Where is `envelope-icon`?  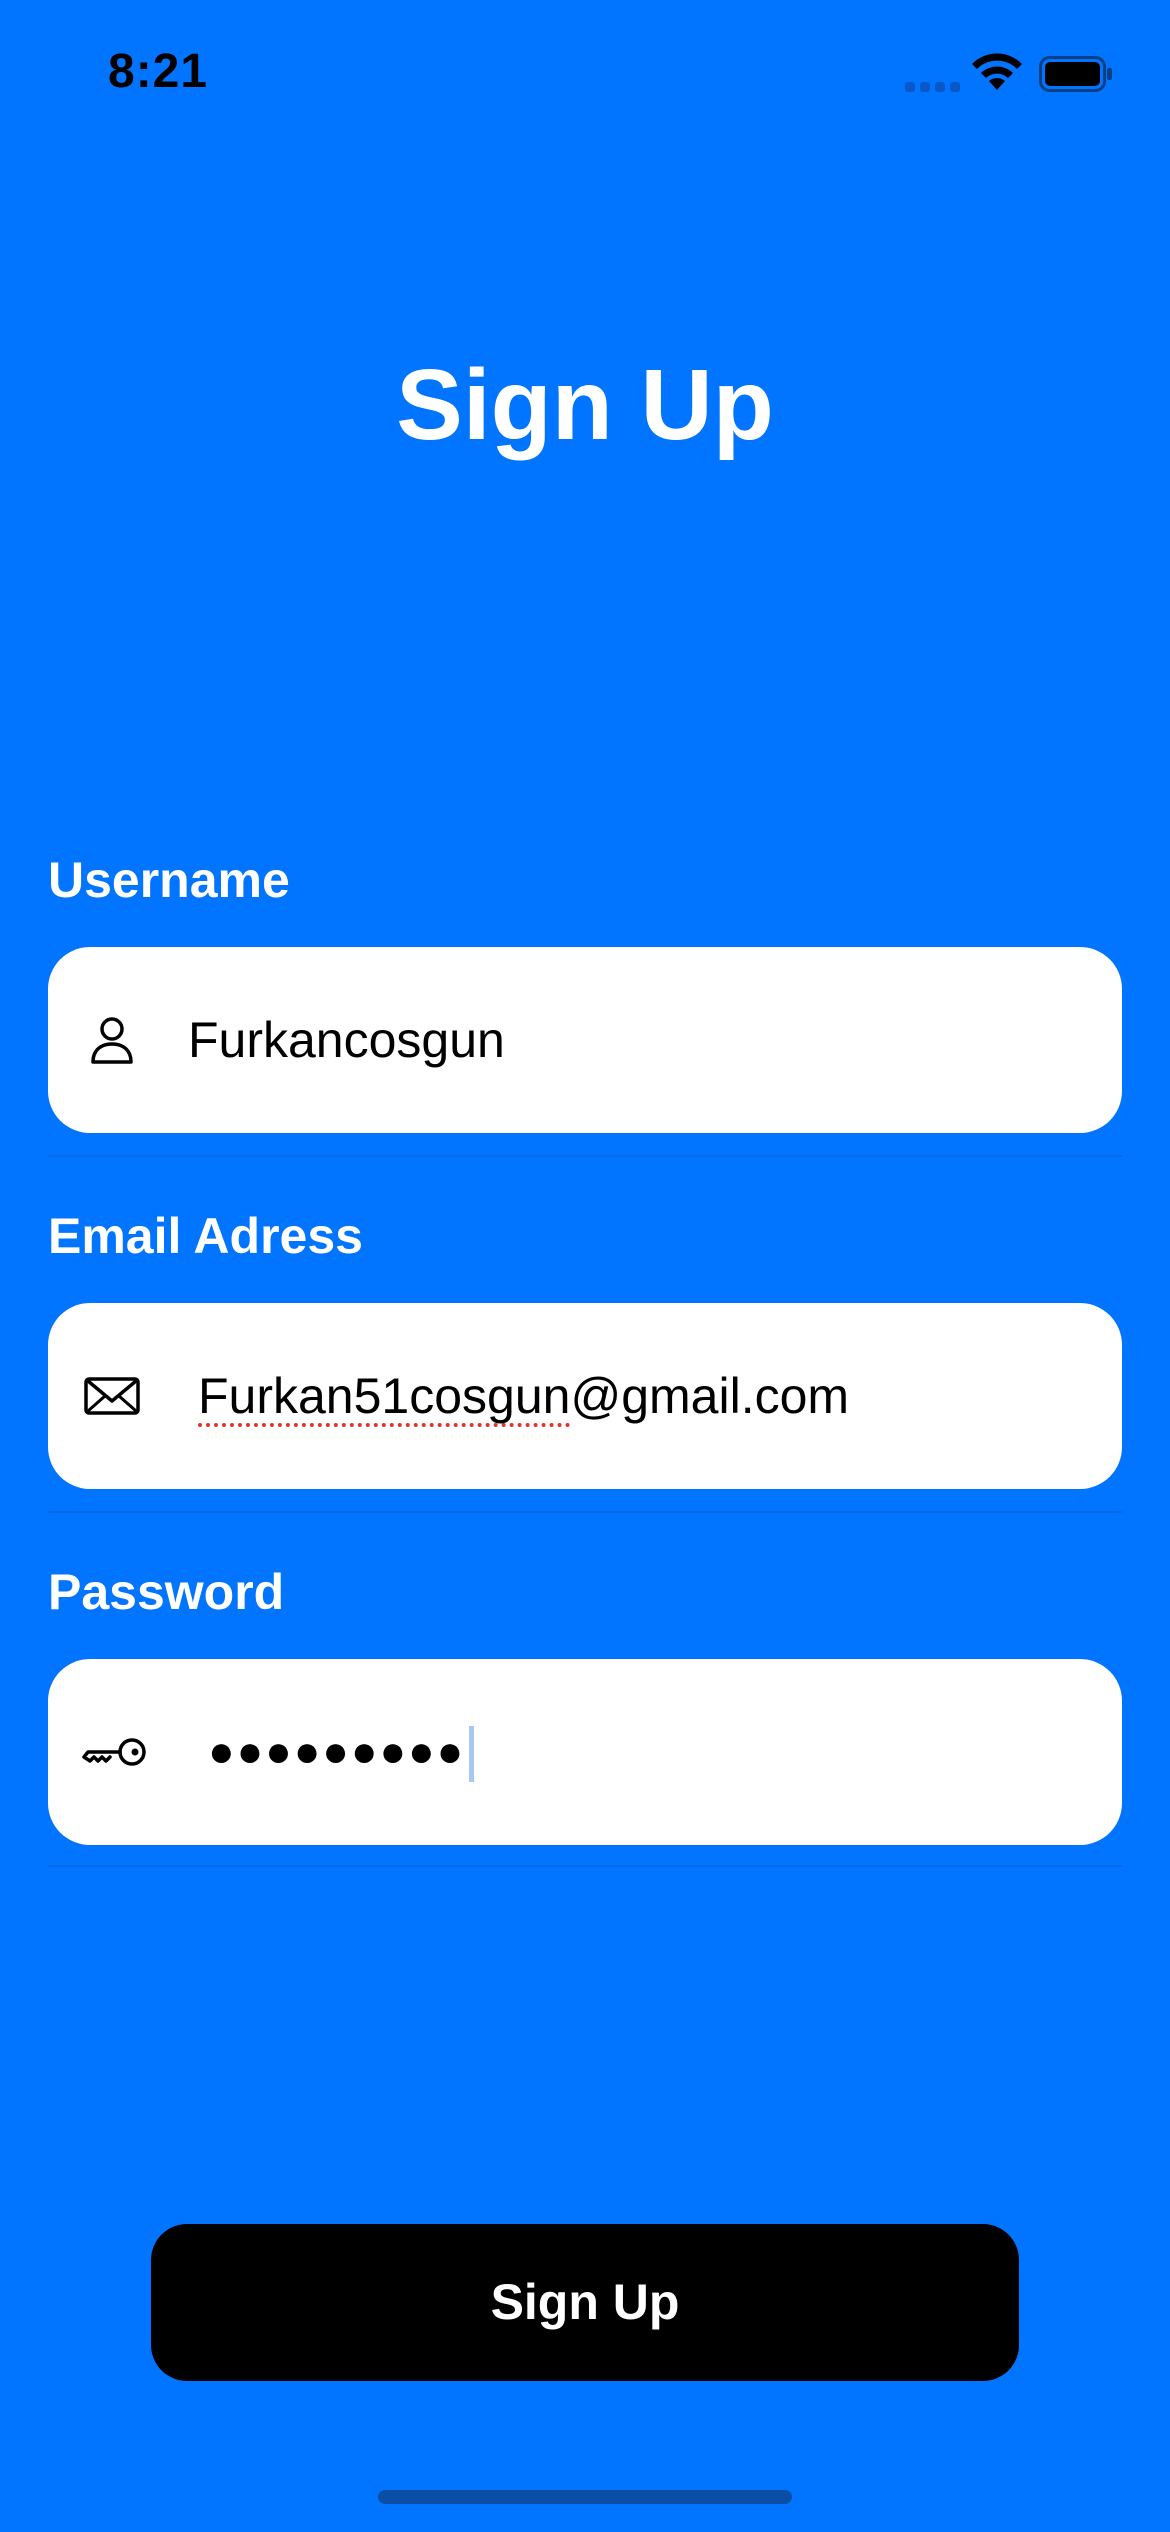 envelope-icon is located at coordinates (112, 1396).